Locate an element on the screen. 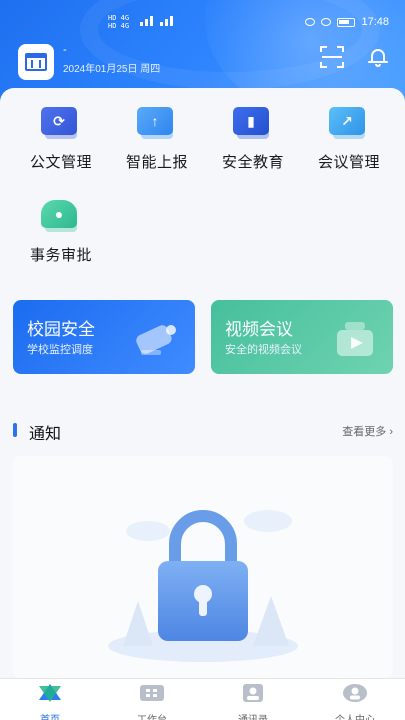 This screenshot has height=720, width=405. tab-profile: 个人中心 is located at coordinates (355, 701).